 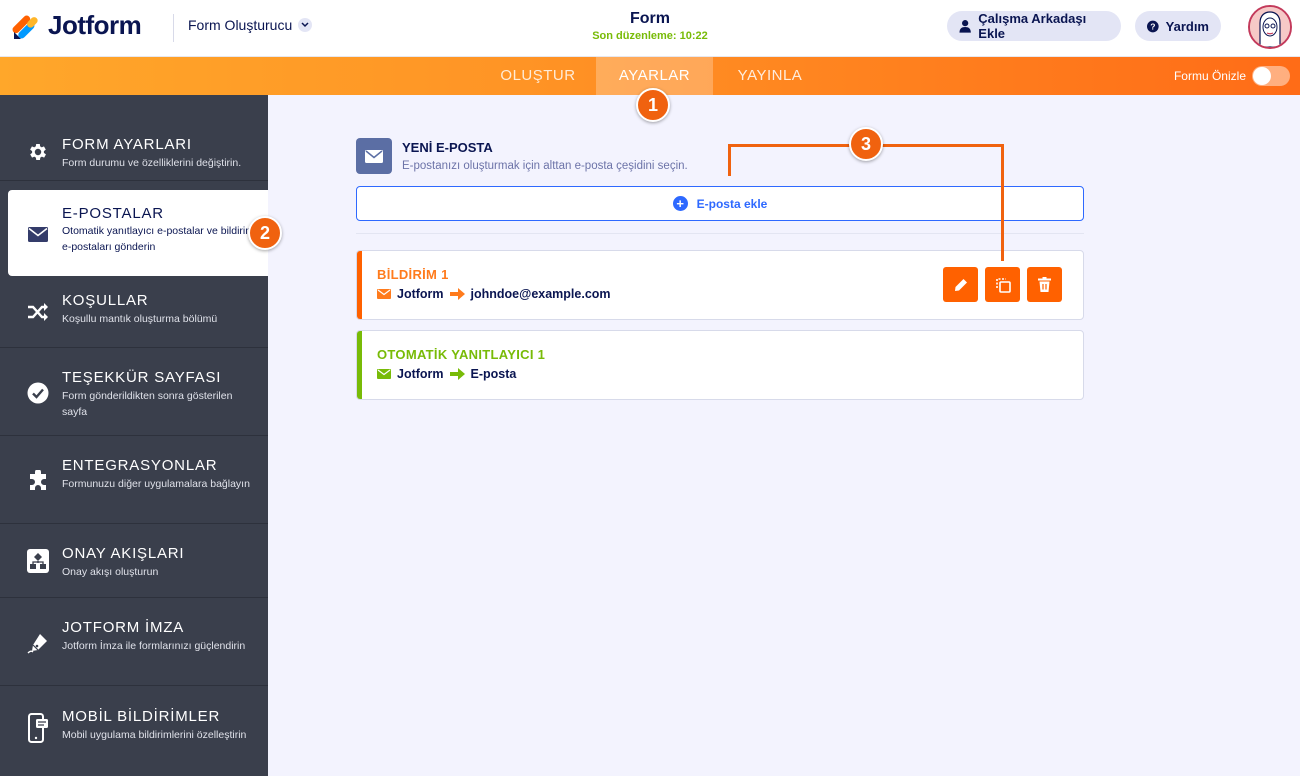 What do you see at coordinates (720, 233) in the screenshot?
I see `section-divider` at bounding box center [720, 233].